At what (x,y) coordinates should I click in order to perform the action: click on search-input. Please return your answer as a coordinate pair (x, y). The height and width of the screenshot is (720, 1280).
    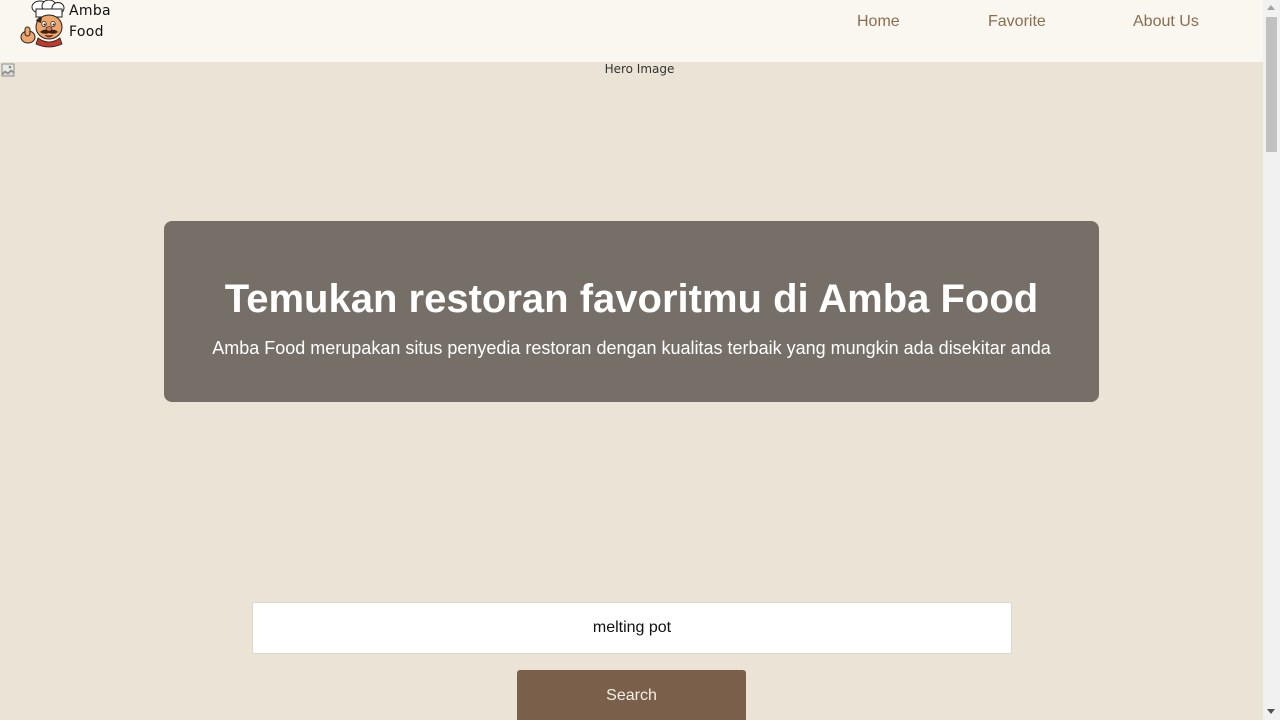
    Looking at the image, I should click on (632, 628).